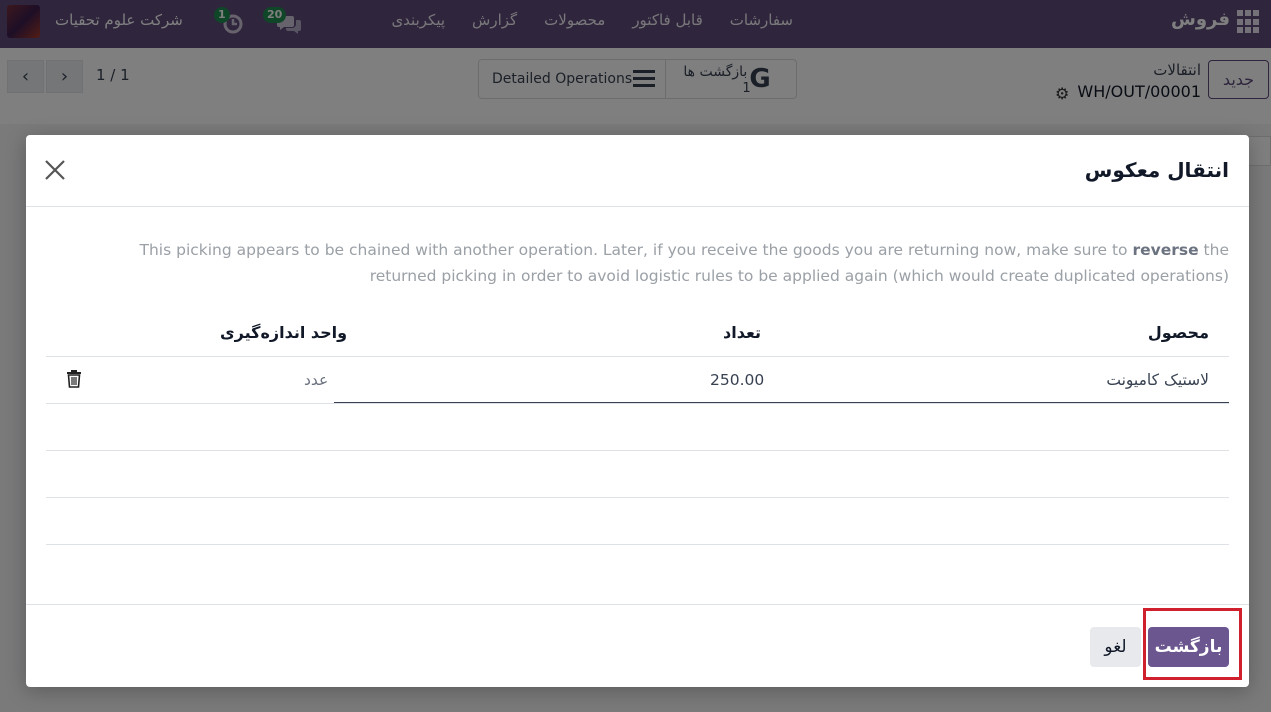  Describe the element at coordinates (1178, 332) in the screenshot. I see `column-header-product: محصول` at that location.